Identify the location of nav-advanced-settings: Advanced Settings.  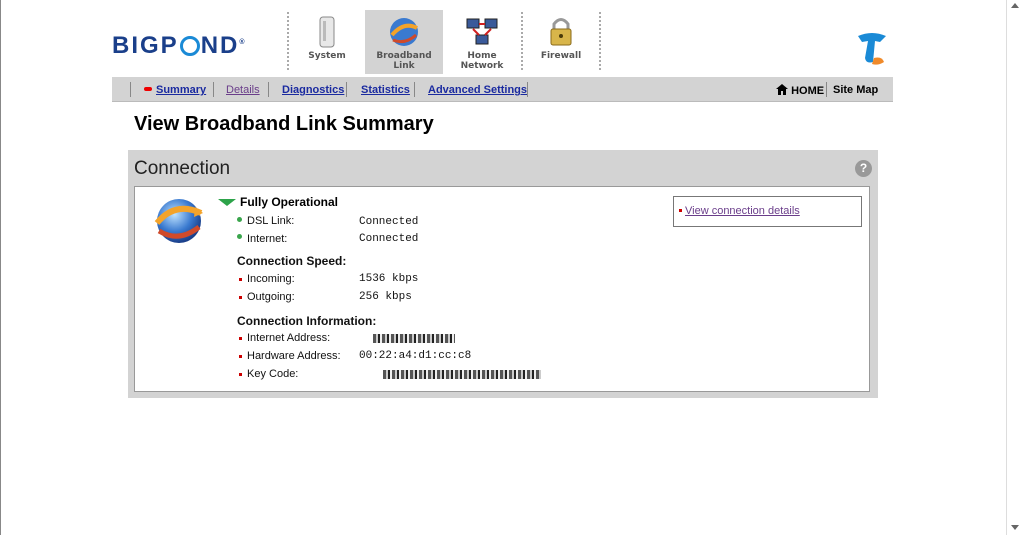
(477, 90).